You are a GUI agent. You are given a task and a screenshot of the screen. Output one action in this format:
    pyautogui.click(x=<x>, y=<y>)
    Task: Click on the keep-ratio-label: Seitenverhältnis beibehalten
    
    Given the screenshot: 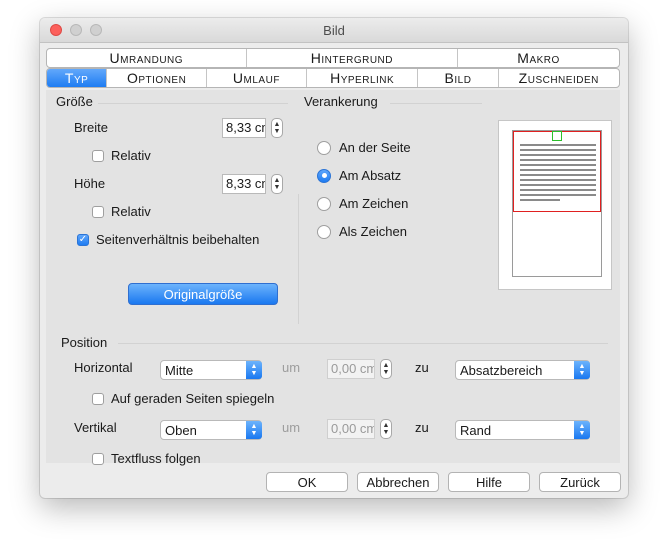 What is the action you would take?
    pyautogui.click(x=178, y=239)
    